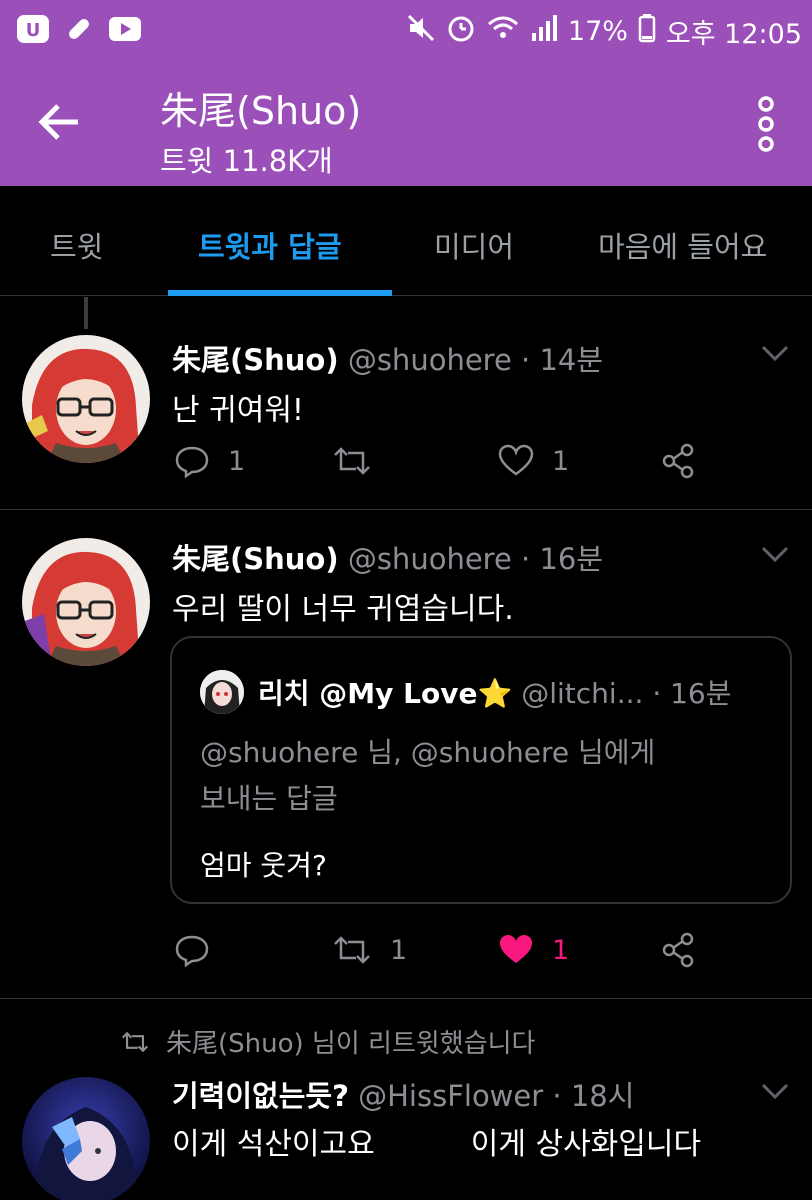 Image resolution: width=812 pixels, height=1200 pixels. I want to click on clock: 오후 12:05, so click(733, 34).